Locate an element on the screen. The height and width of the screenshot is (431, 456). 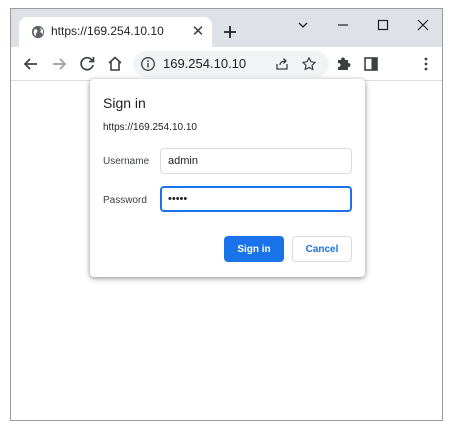
globe-icon is located at coordinates (38, 32).